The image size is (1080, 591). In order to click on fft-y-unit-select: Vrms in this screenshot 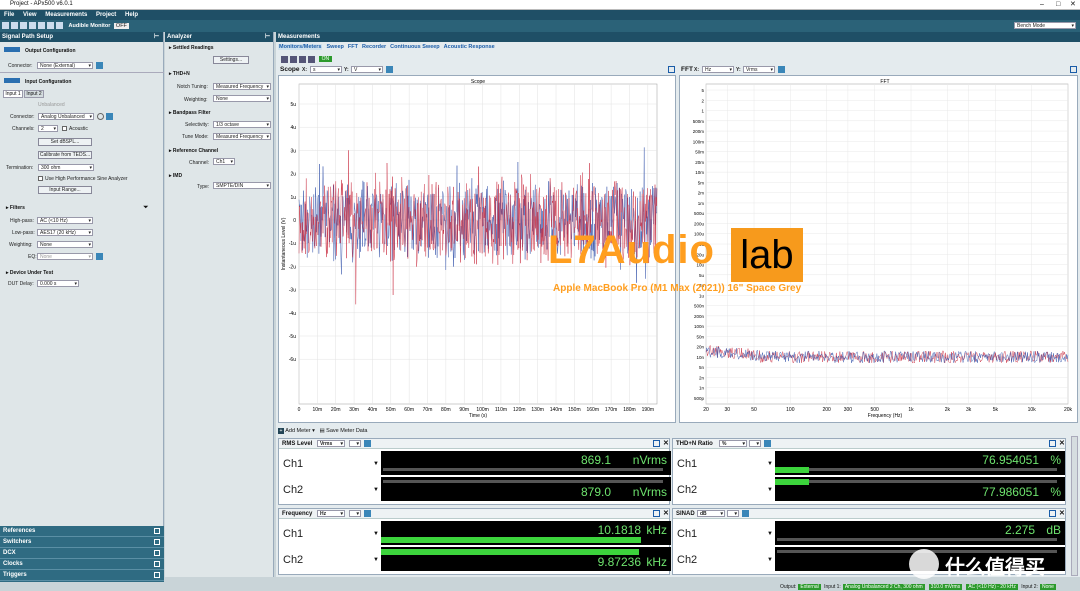, I will do `click(759, 69)`.